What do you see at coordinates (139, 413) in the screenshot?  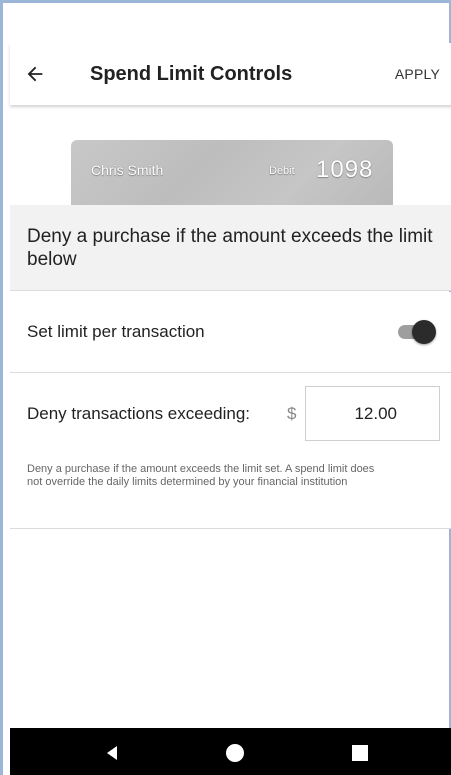 I see `amount-label: Deny transactions exceeding:` at bounding box center [139, 413].